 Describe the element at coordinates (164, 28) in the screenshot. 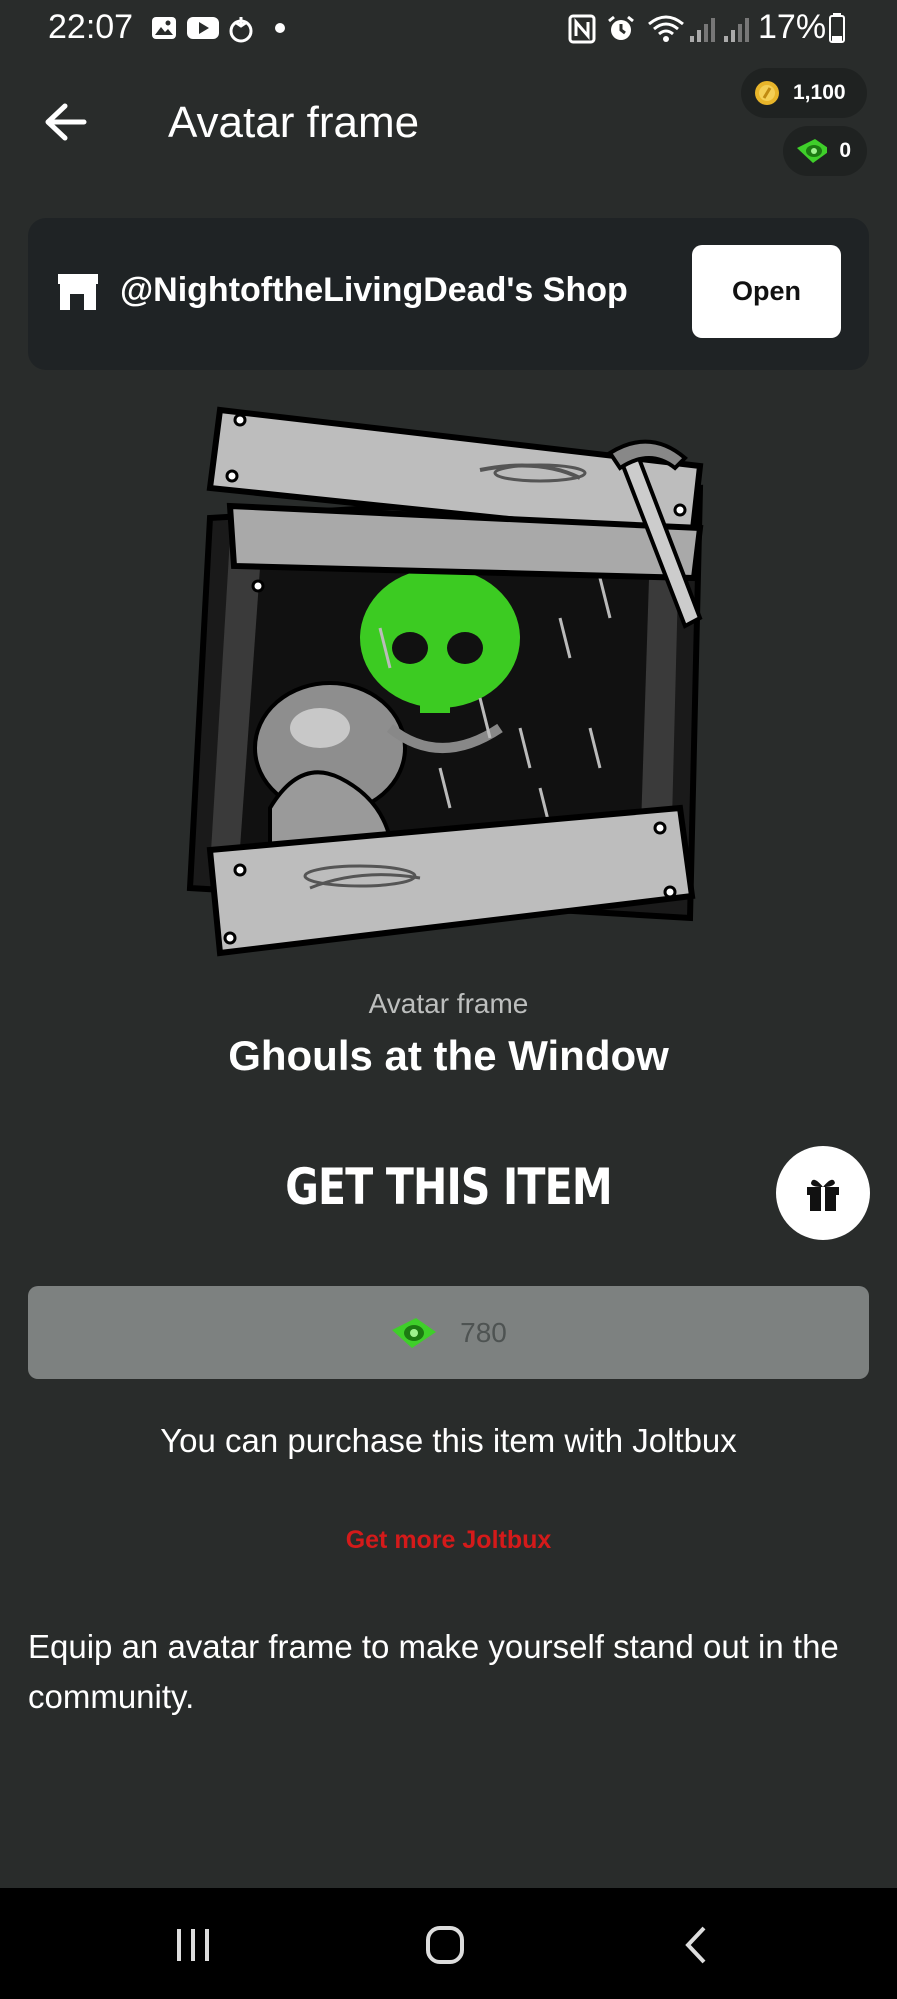

I see `gallery-notification-icon` at that location.